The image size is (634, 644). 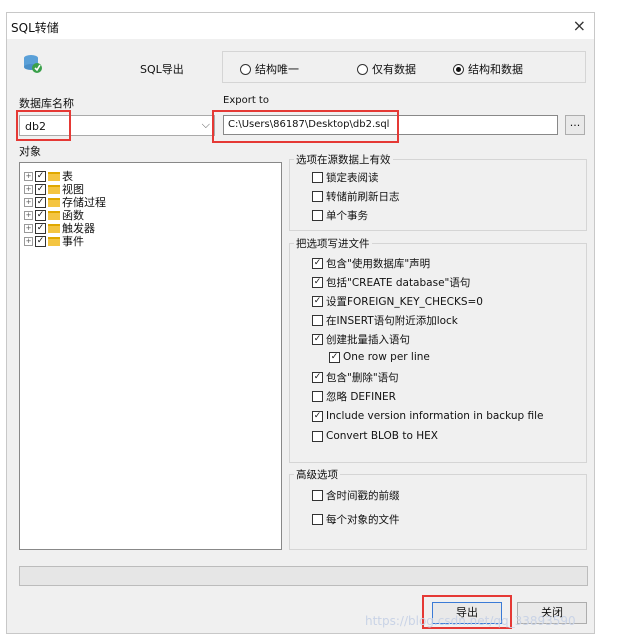 What do you see at coordinates (30, 151) in the screenshot?
I see `objects-label: 对象` at bounding box center [30, 151].